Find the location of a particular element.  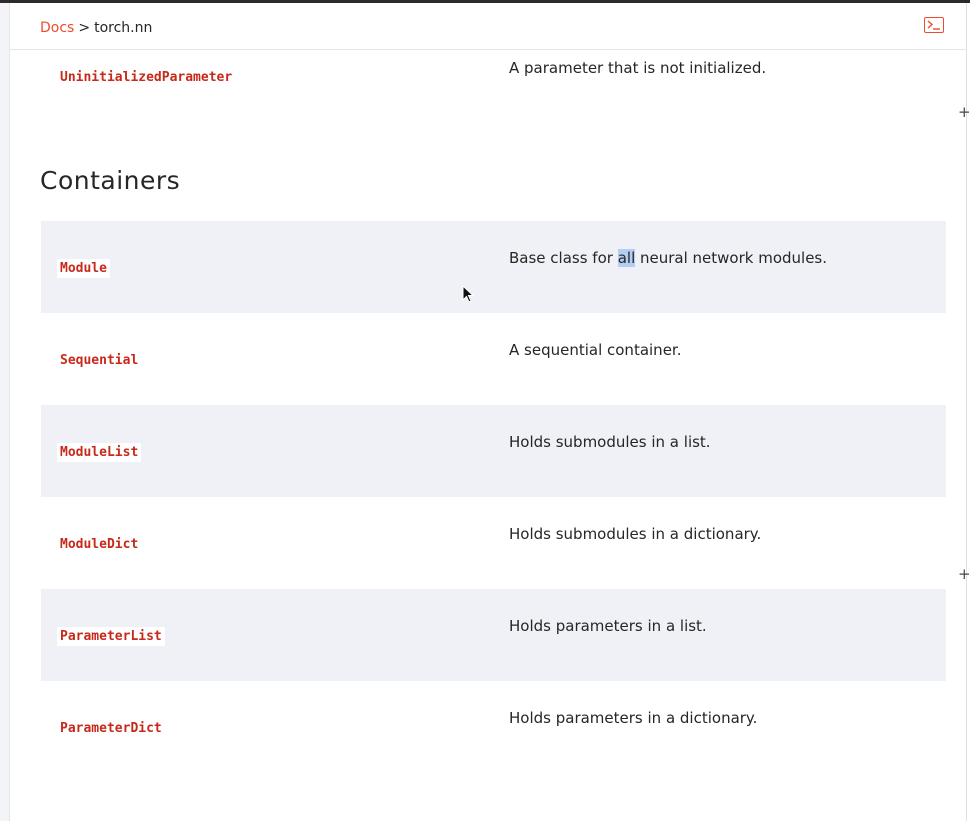

breadcrumb: Docs > torch.nn is located at coordinates (96, 28).